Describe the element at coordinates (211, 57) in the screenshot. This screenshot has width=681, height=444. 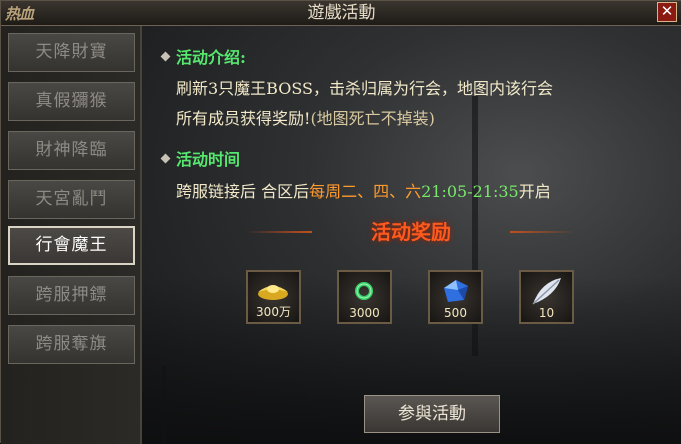
I see `intro-title: 活动介绍:` at that location.